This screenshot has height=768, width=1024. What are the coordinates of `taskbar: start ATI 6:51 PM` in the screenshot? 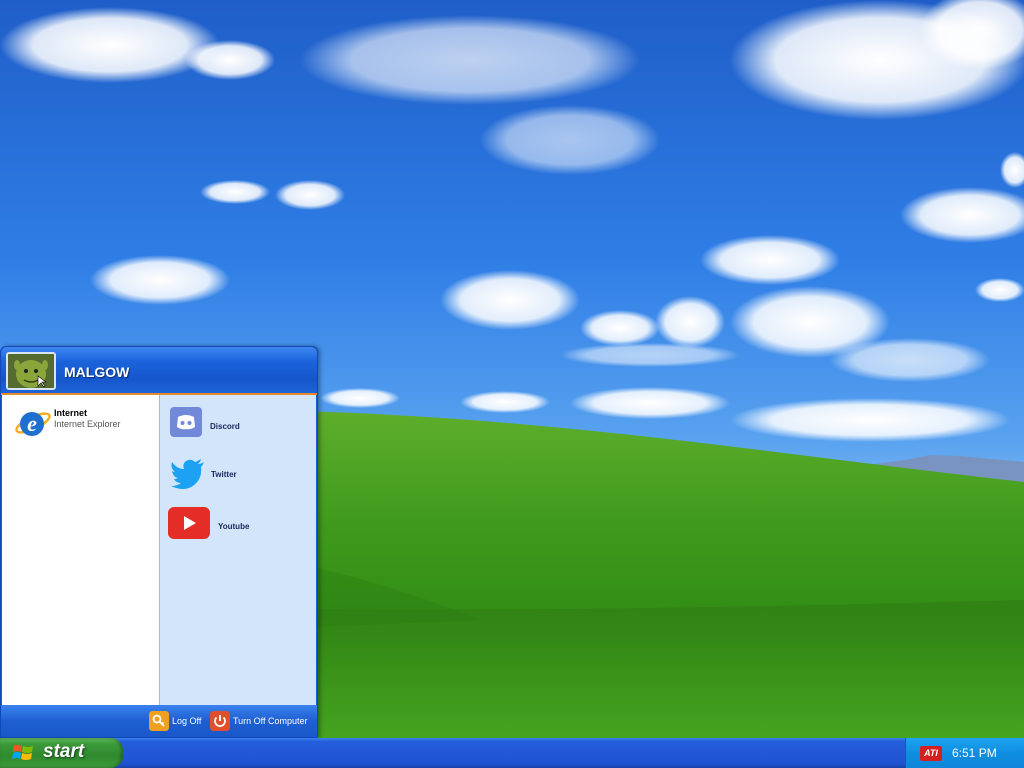 It's located at (512, 753).